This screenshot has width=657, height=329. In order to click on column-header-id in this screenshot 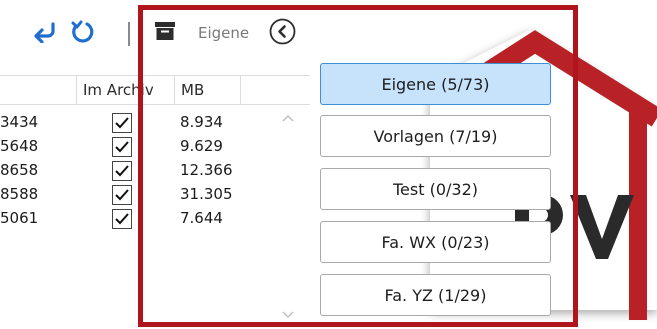, I will do `click(38, 90)`.